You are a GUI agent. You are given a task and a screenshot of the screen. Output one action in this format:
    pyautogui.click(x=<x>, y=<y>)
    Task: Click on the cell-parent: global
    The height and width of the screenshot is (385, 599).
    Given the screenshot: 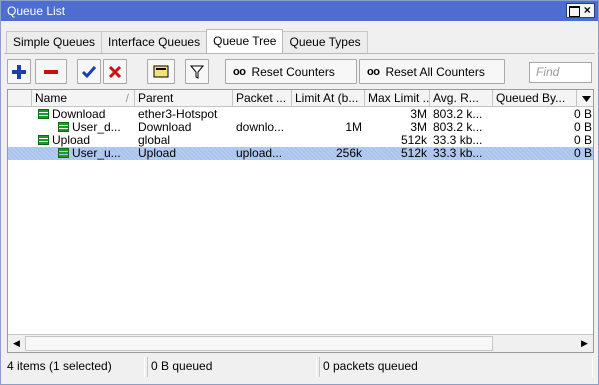 What is the action you would take?
    pyautogui.click(x=154, y=140)
    